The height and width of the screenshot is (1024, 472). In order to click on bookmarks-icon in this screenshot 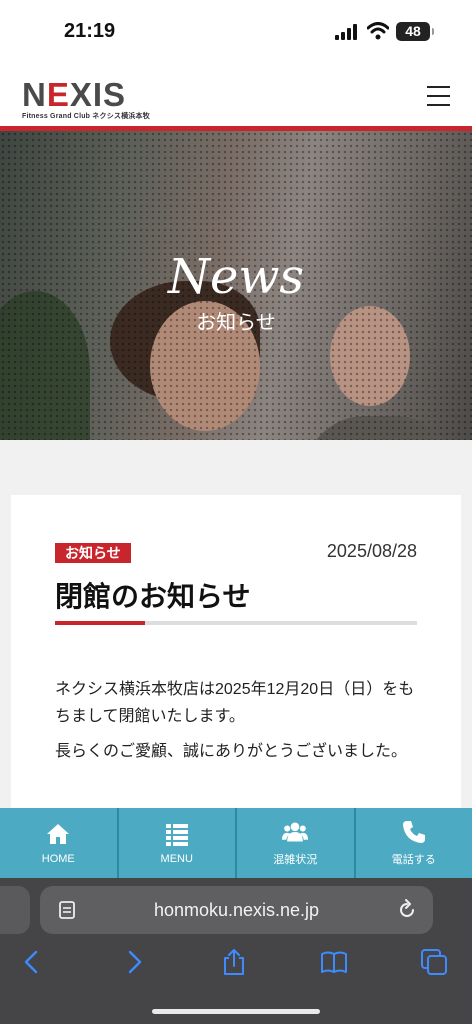, I will do `click(334, 962)`.